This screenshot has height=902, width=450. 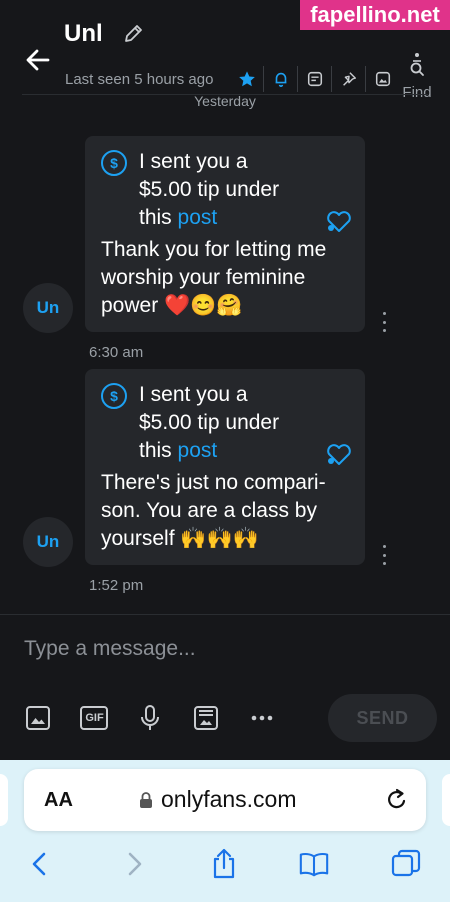 I want to click on address-bar: AA onlyfans.com, so click(x=225, y=800).